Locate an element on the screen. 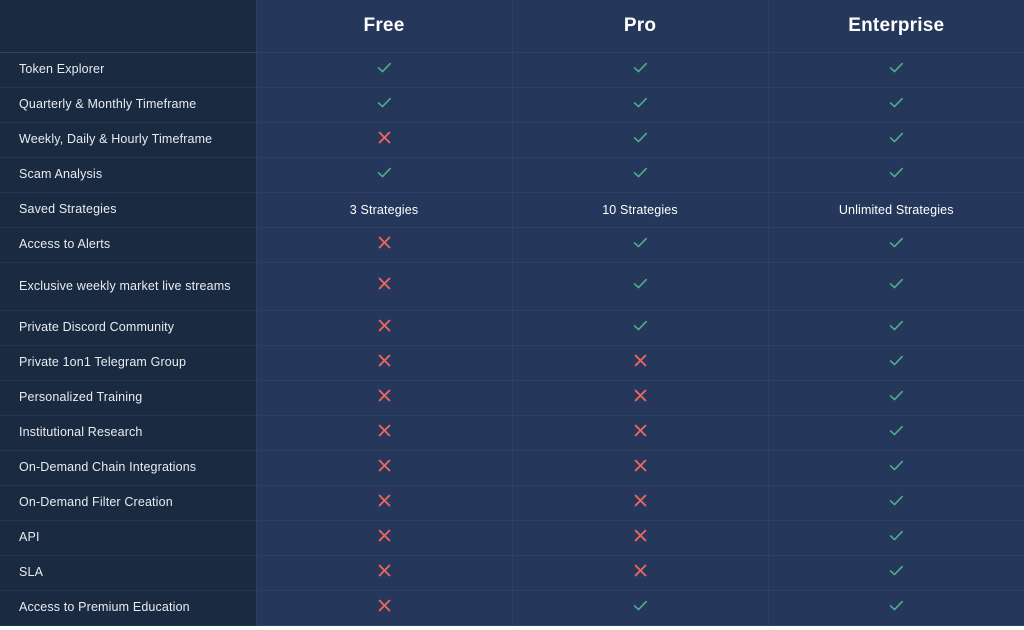 The width and height of the screenshot is (1024, 630). cell-text-value: Unlimited Strategies is located at coordinates (896, 209).